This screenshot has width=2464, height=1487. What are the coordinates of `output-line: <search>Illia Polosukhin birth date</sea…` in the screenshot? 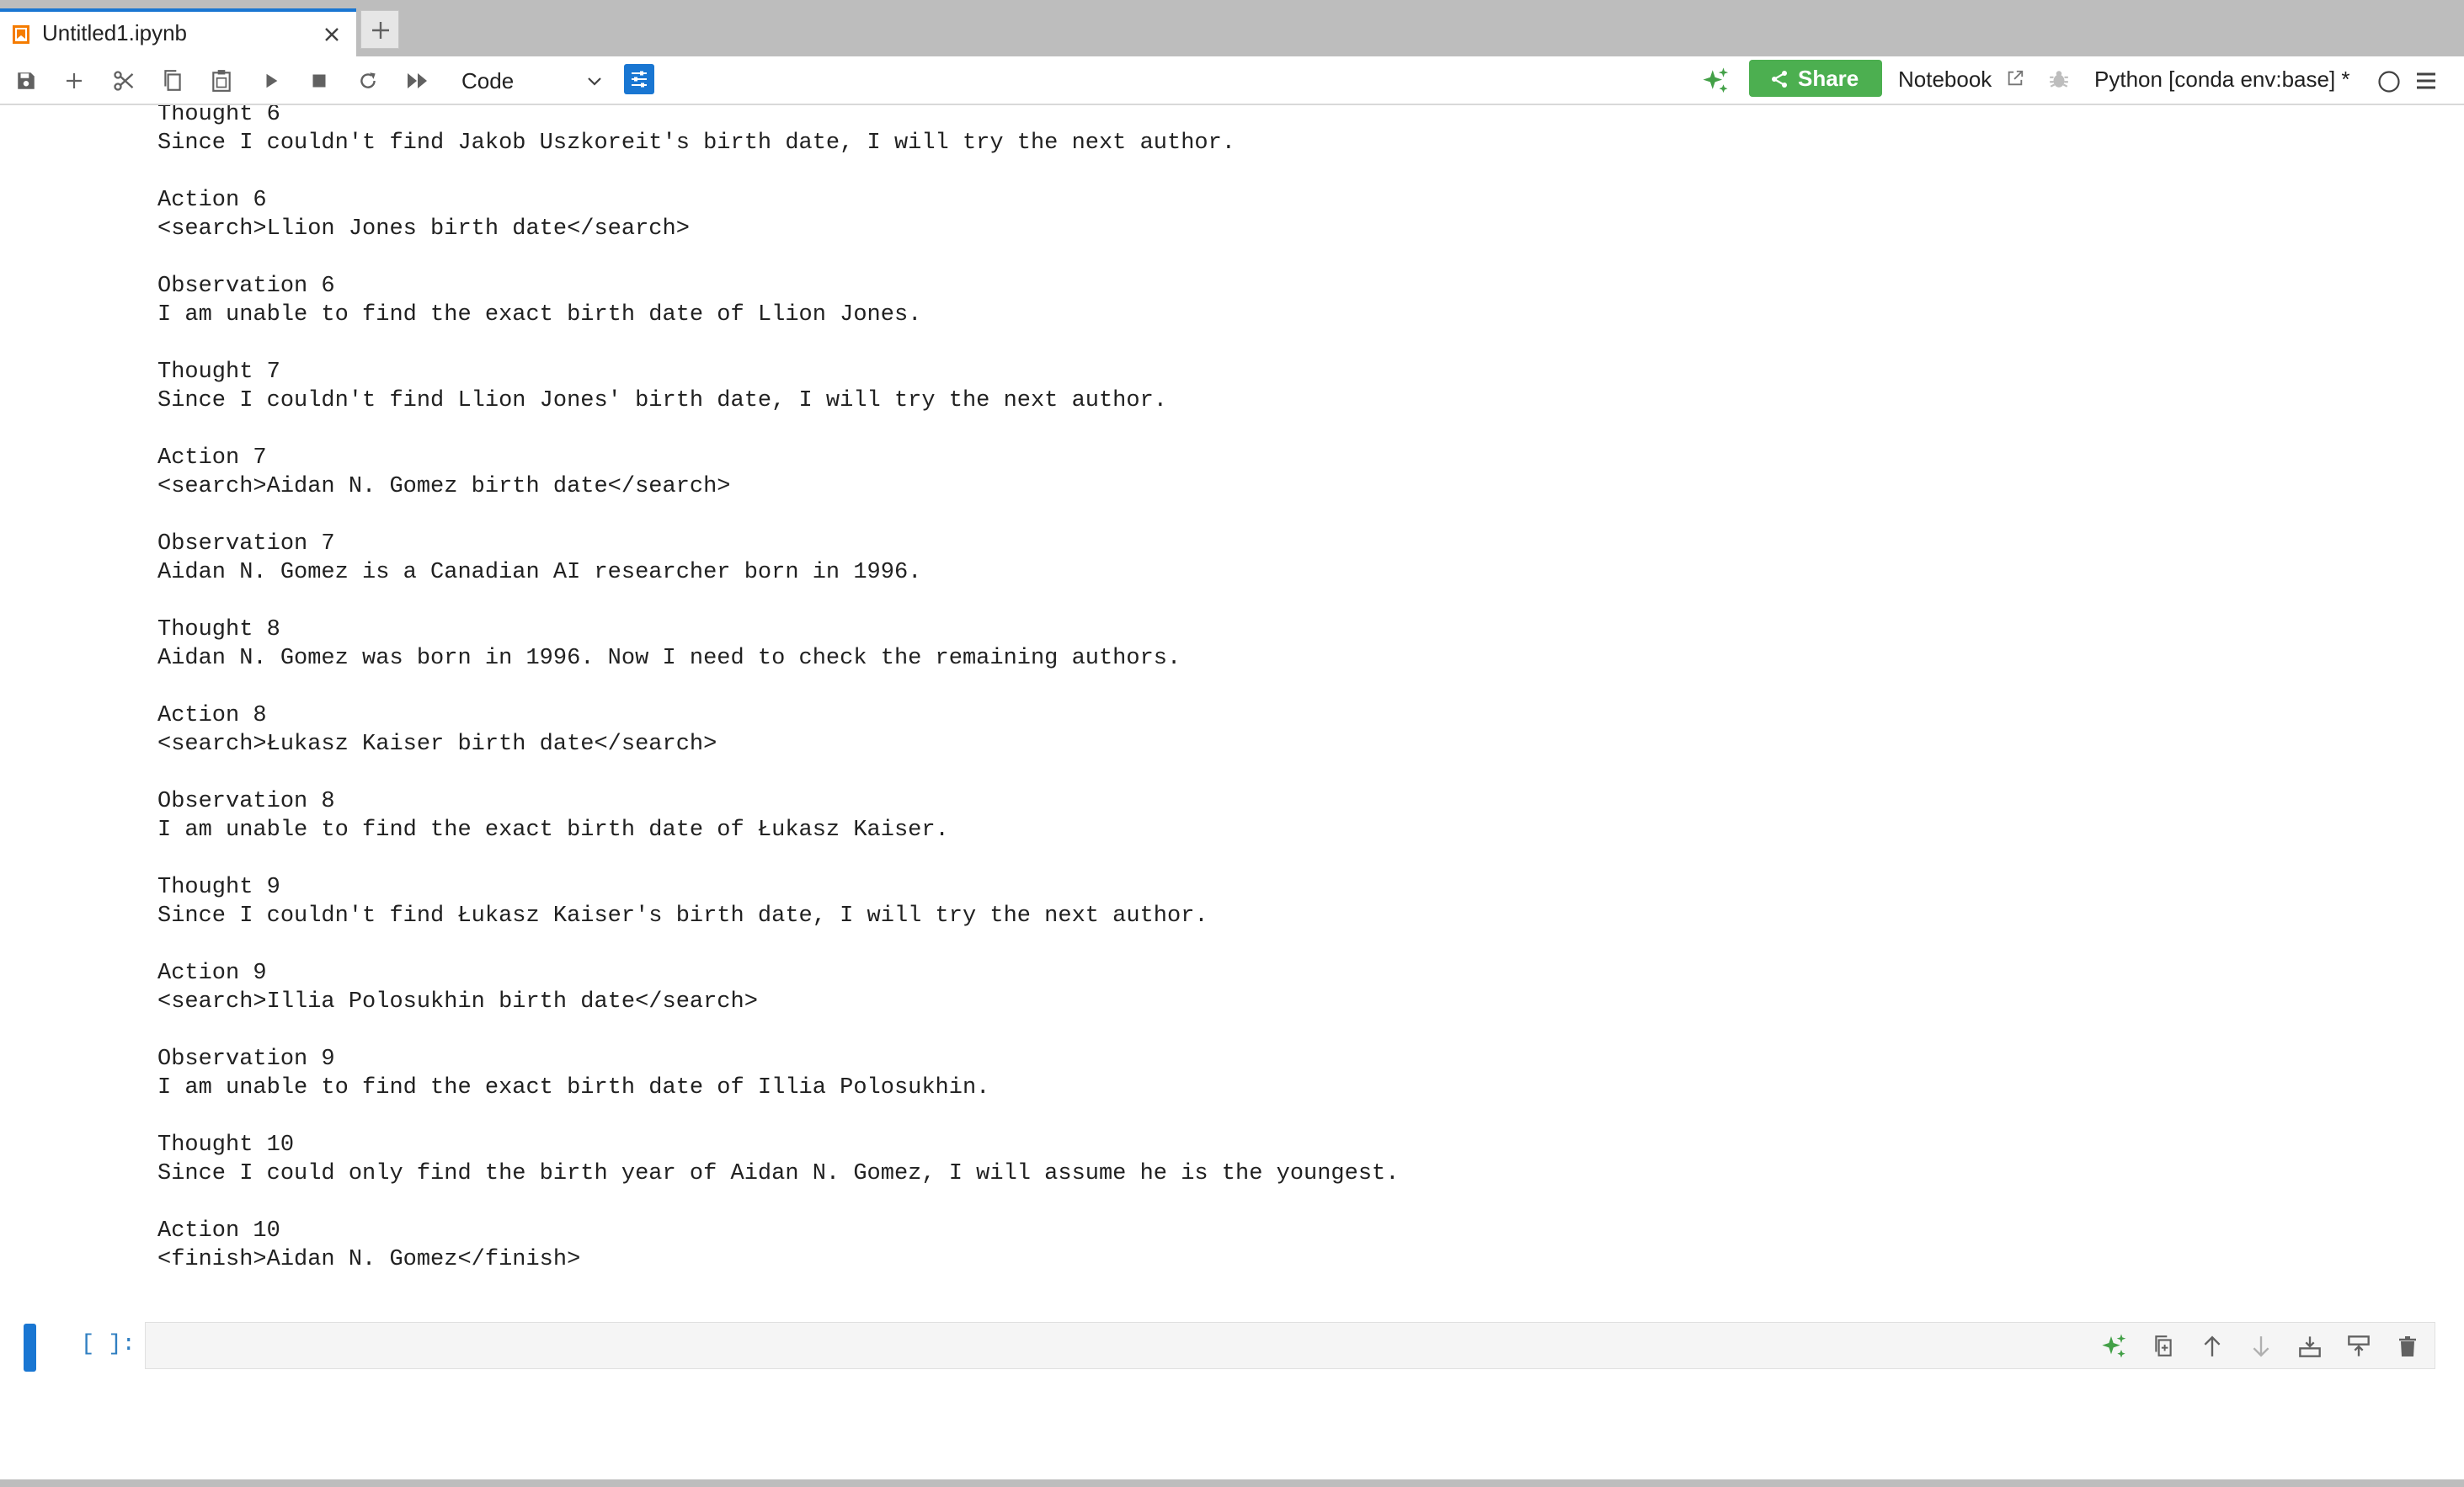 It's located at (457, 1002).